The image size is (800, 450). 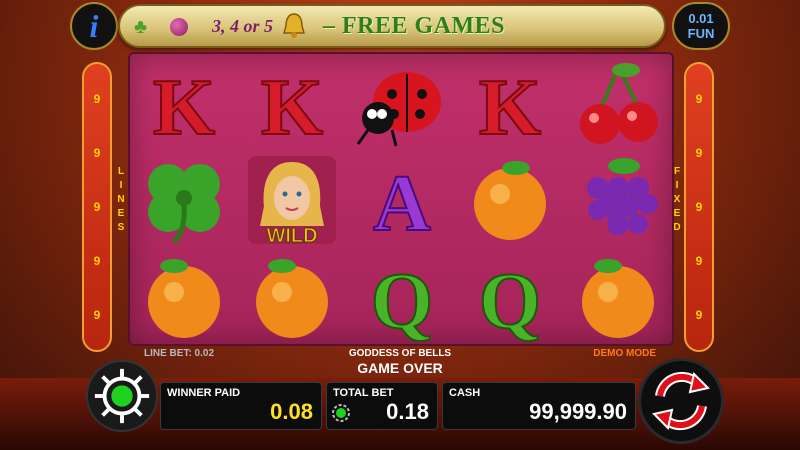 I want to click on gear-icon, so click(x=122, y=396).